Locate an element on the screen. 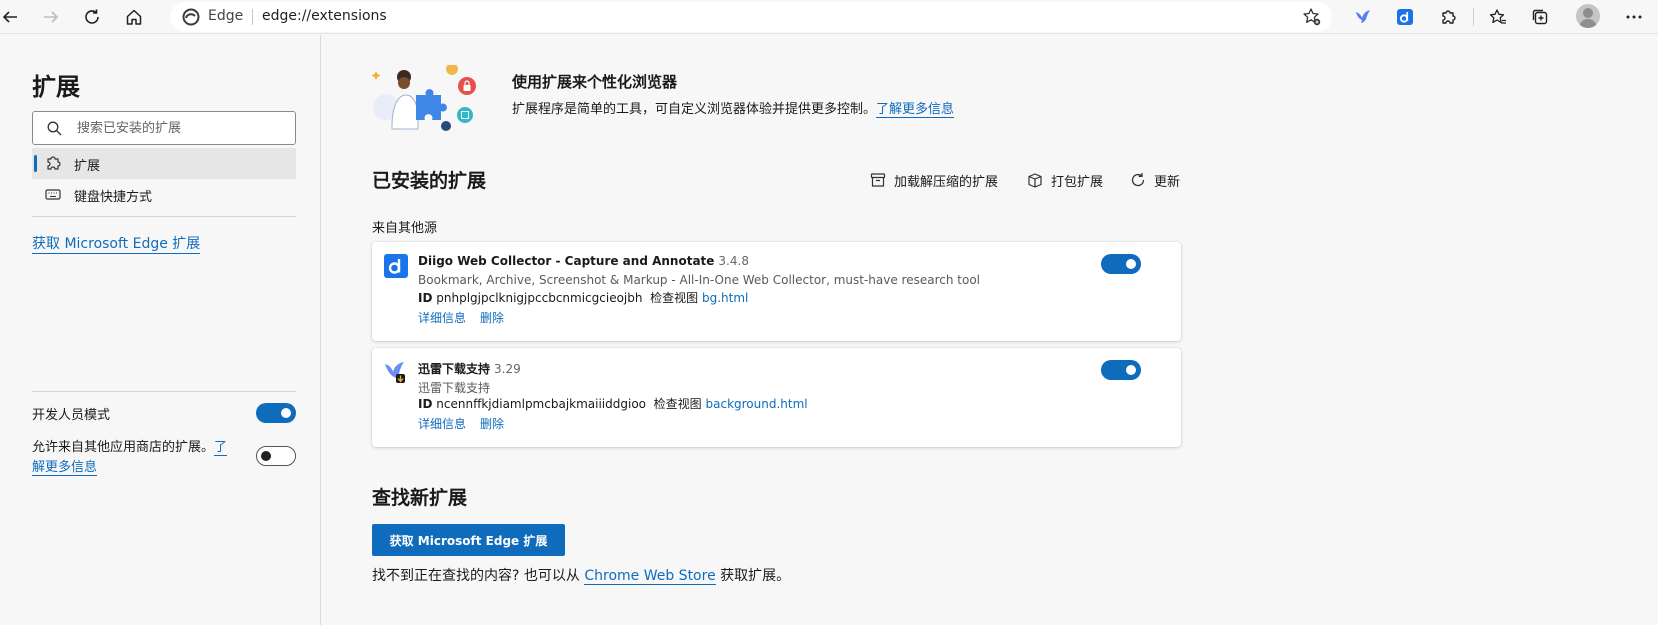 This screenshot has height=625, width=1658. extension-version: 3.4.8 is located at coordinates (733, 261).